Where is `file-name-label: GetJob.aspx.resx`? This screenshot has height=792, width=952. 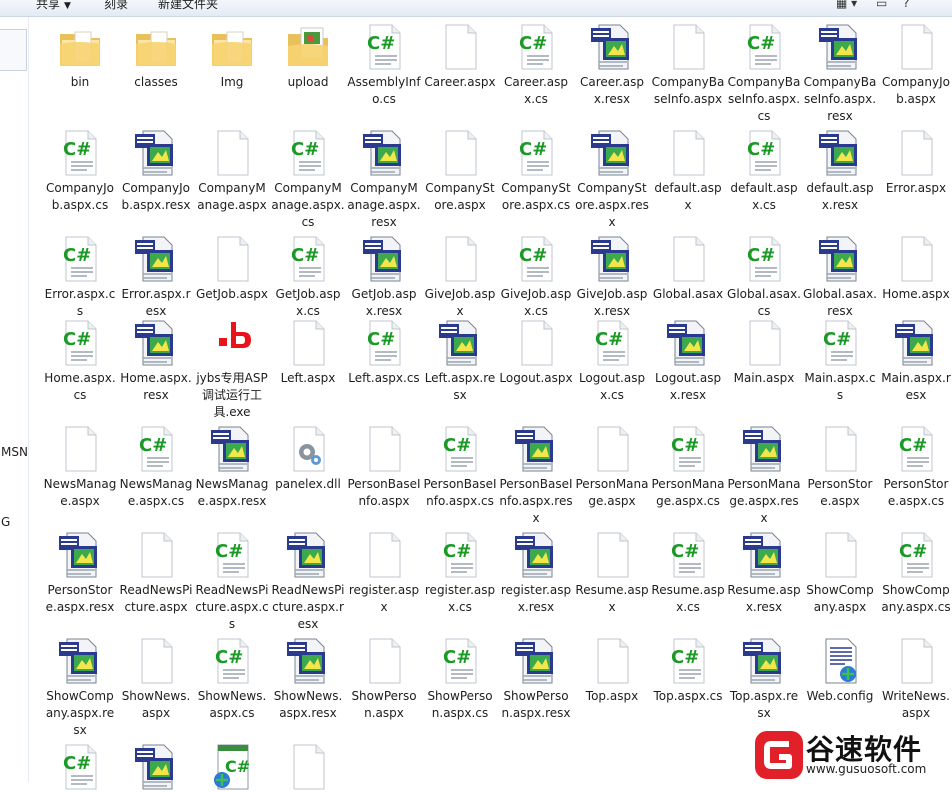 file-name-label: GetJob.aspx.resx is located at coordinates (384, 303).